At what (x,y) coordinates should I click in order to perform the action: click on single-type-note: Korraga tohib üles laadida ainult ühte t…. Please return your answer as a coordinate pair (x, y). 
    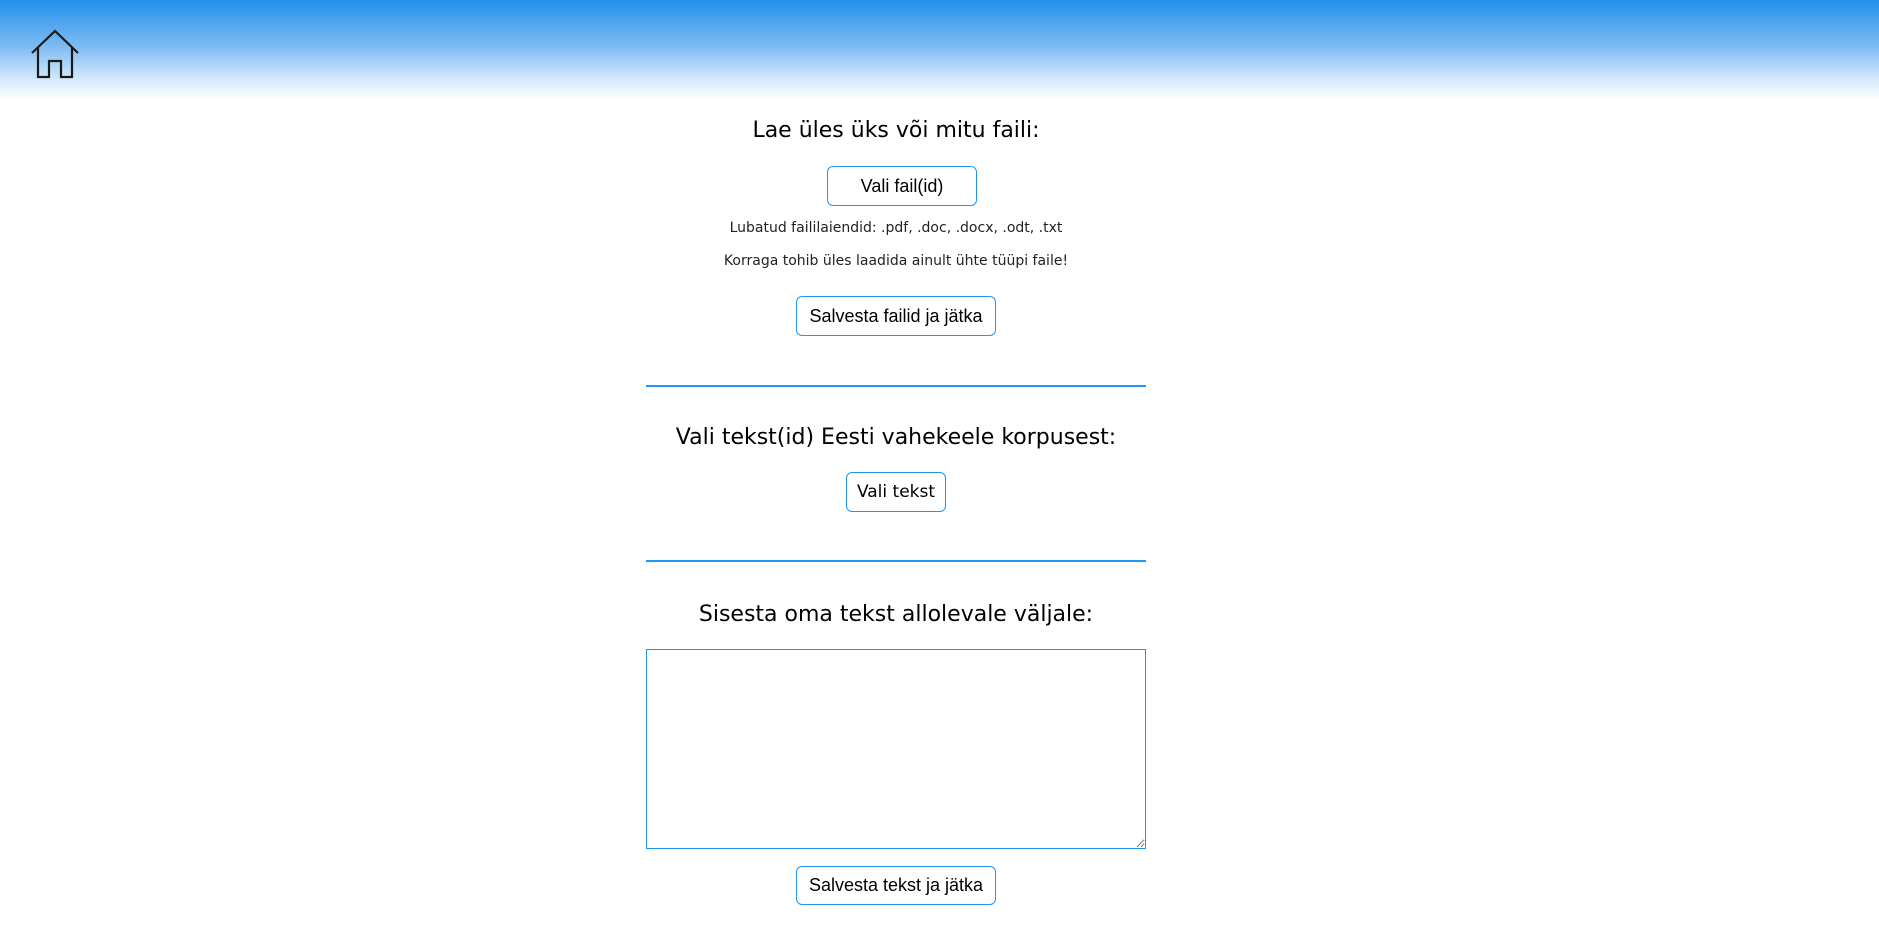
    Looking at the image, I should click on (896, 261).